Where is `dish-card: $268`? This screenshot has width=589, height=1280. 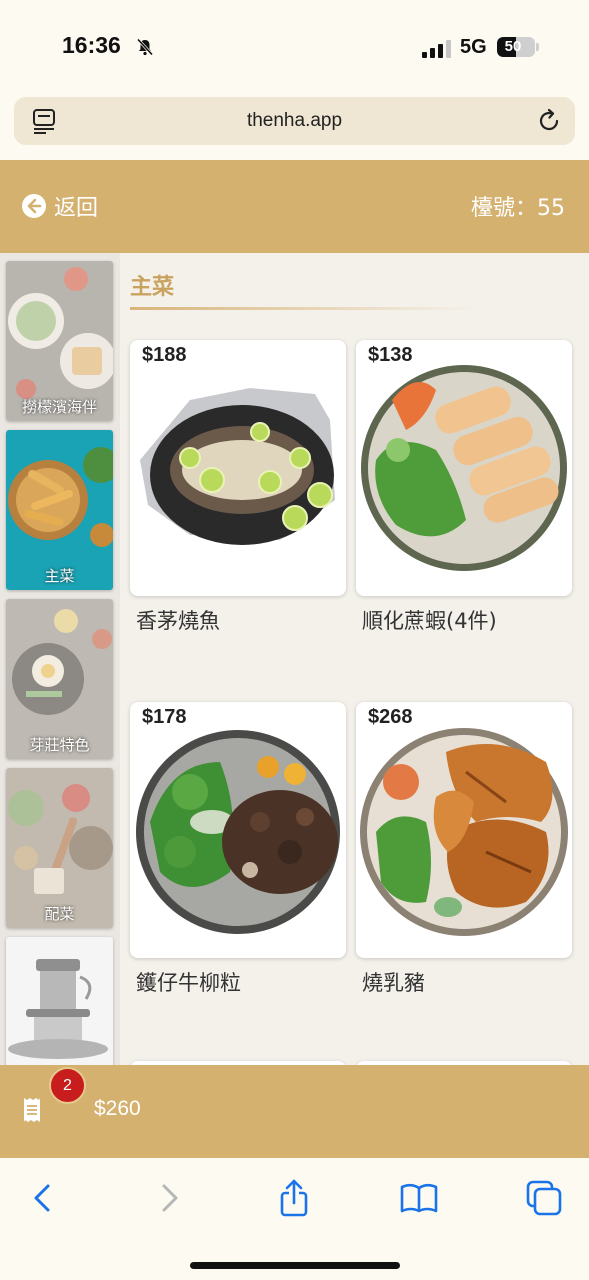 dish-card: $268 is located at coordinates (464, 830).